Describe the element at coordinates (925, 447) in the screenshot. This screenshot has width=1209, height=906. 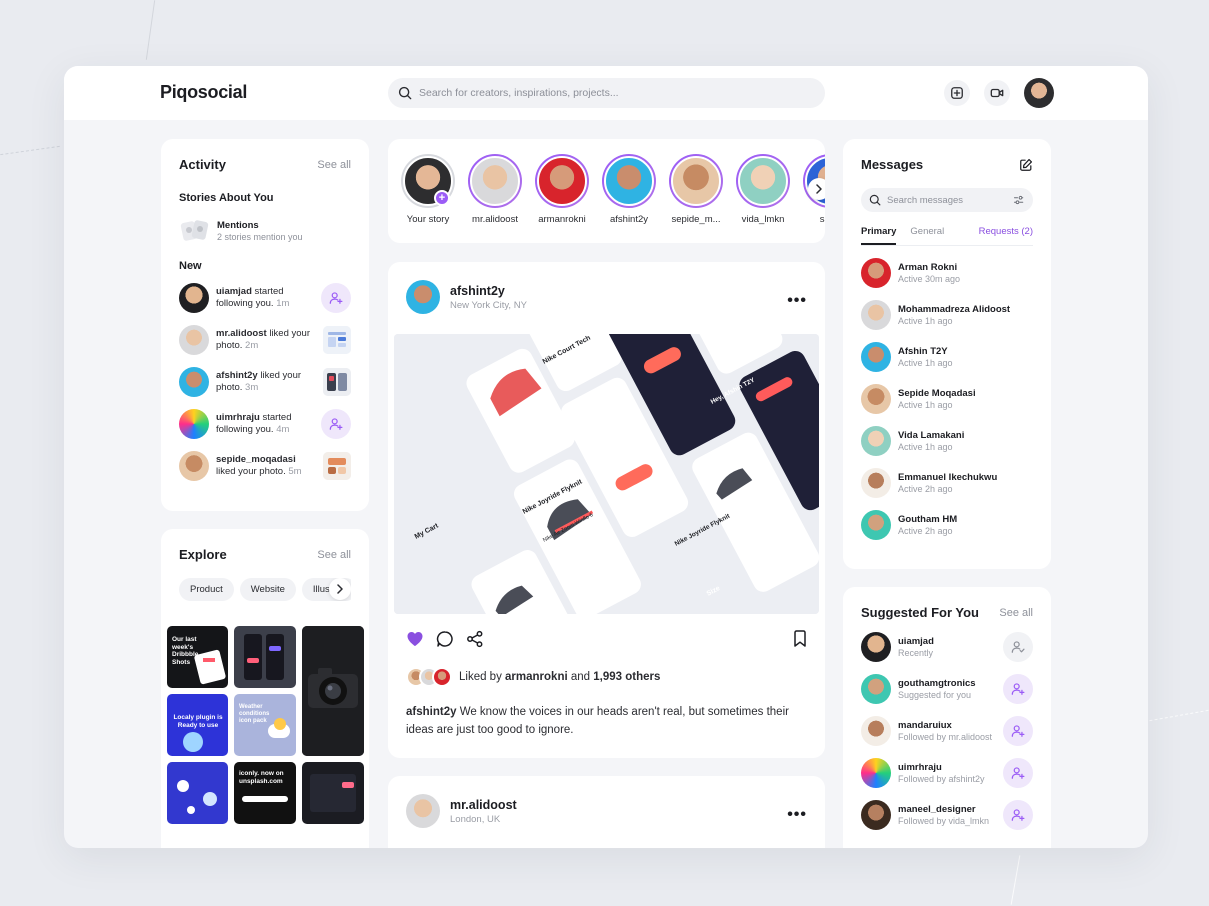
I see `contact-status: Active 1h ago` at that location.